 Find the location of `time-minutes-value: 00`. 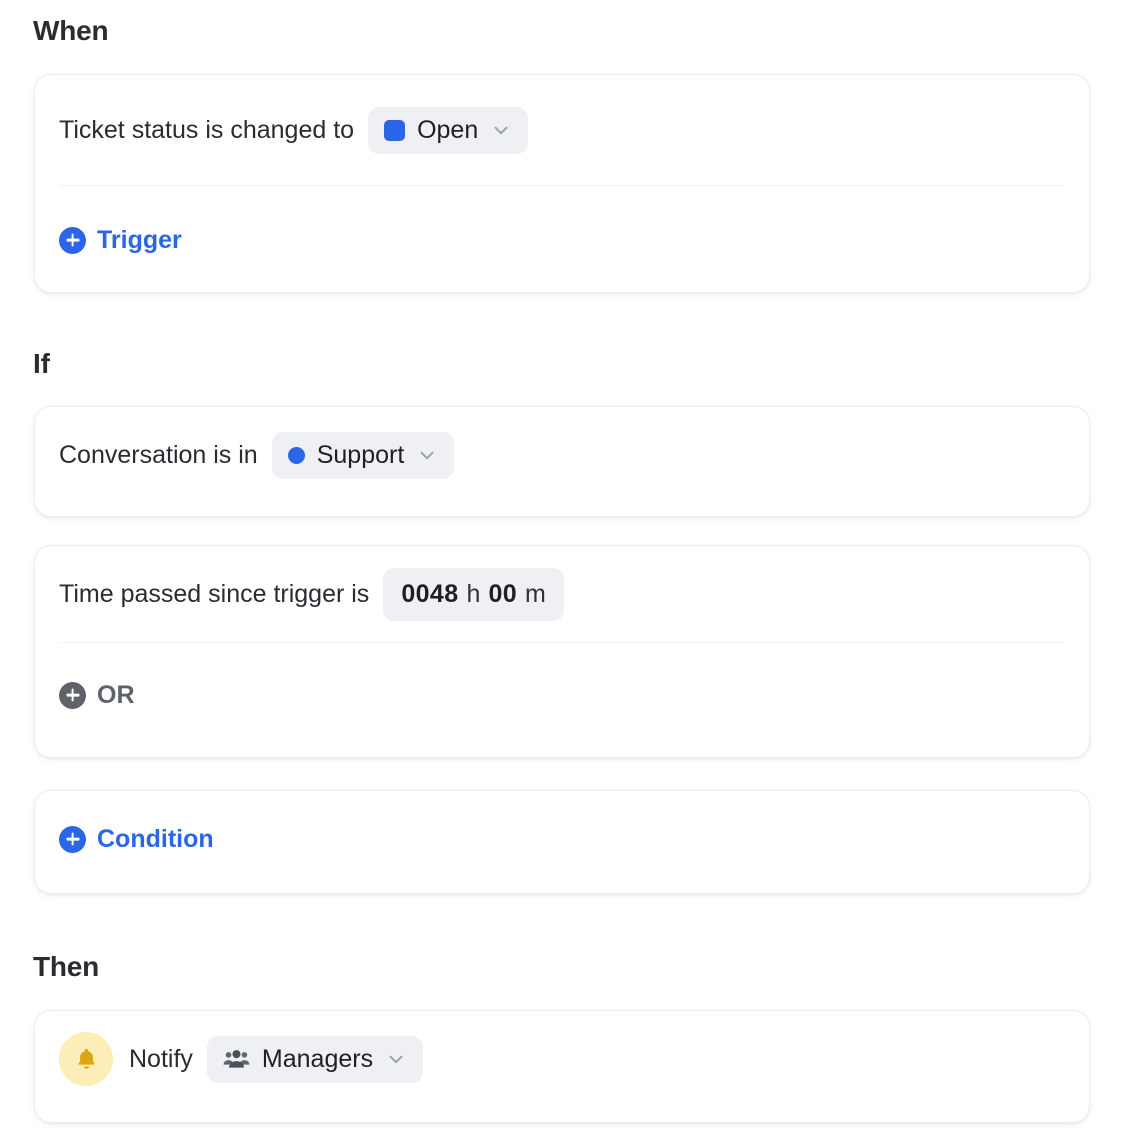

time-minutes-value: 00 is located at coordinates (502, 594).